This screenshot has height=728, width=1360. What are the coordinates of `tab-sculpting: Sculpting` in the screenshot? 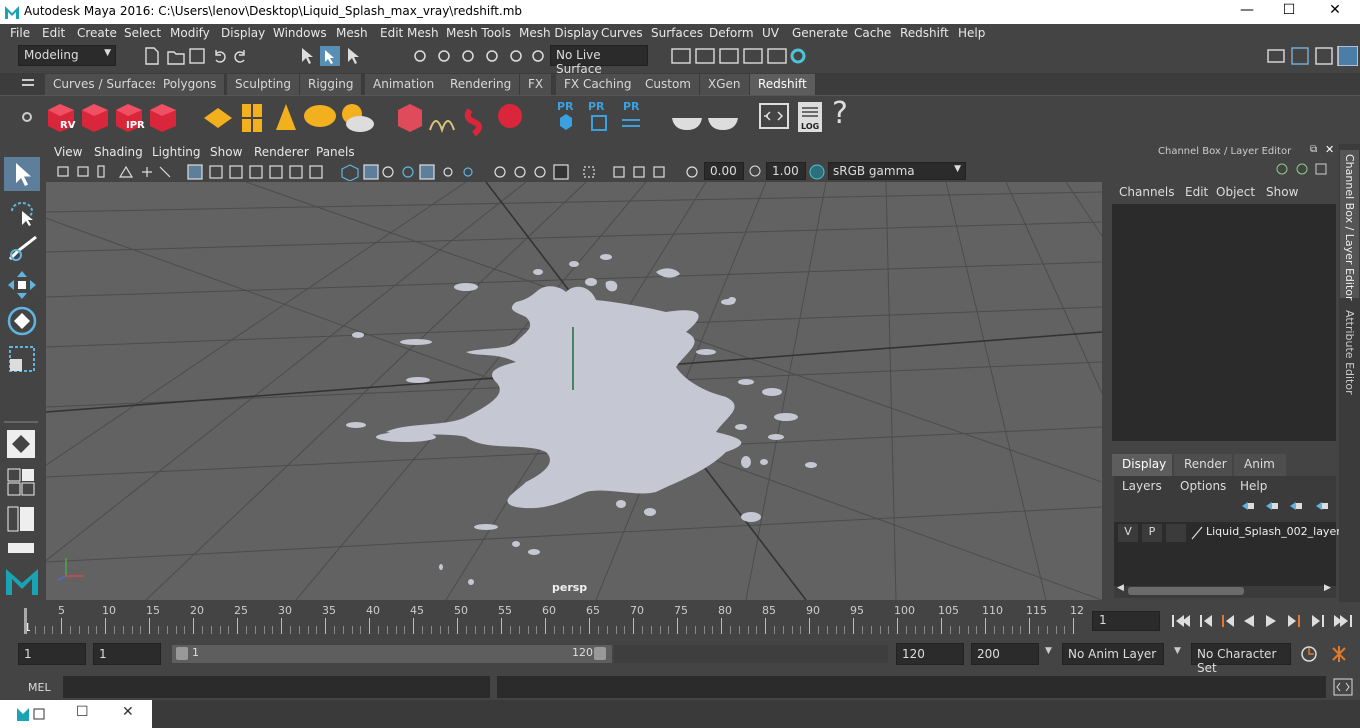 It's located at (264, 84).